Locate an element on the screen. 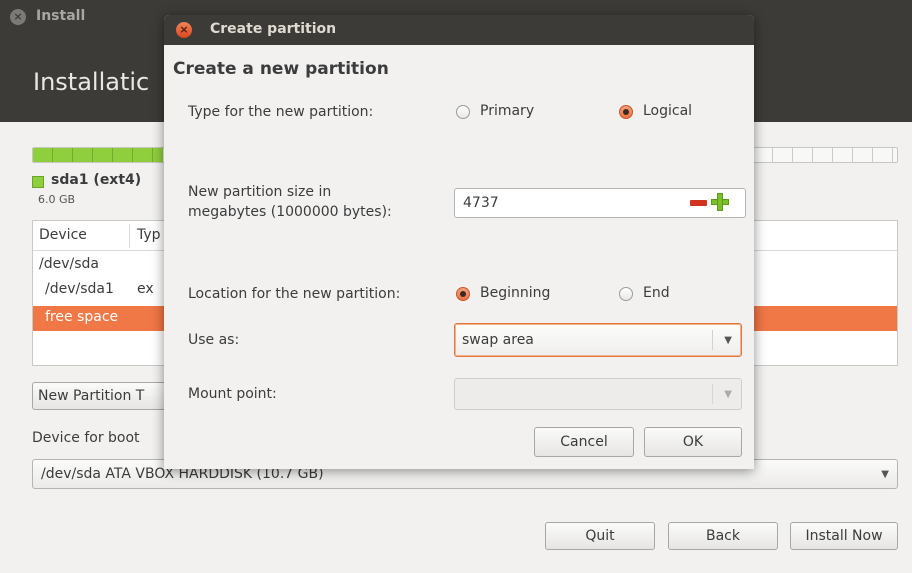 This screenshot has height=573, width=912. partition-legend-size: 6.0 GB is located at coordinates (57, 199).